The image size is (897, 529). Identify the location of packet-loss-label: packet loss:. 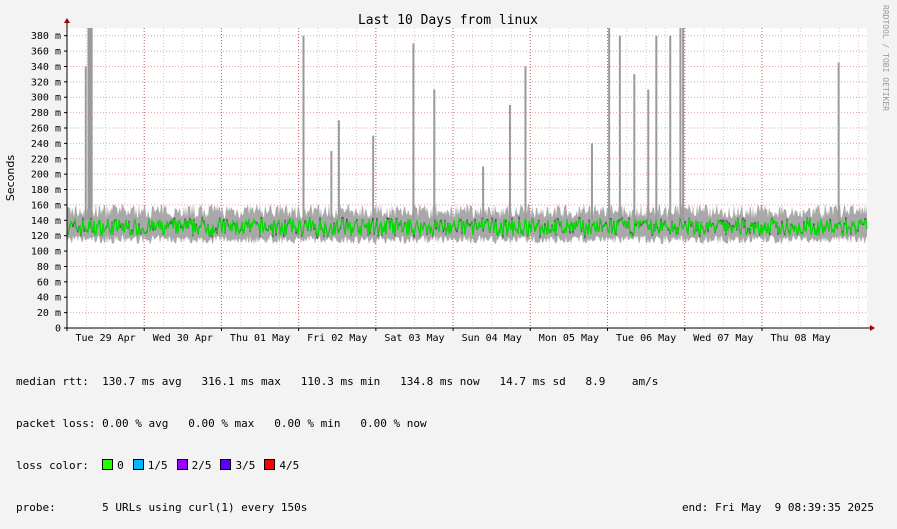
(56, 423).